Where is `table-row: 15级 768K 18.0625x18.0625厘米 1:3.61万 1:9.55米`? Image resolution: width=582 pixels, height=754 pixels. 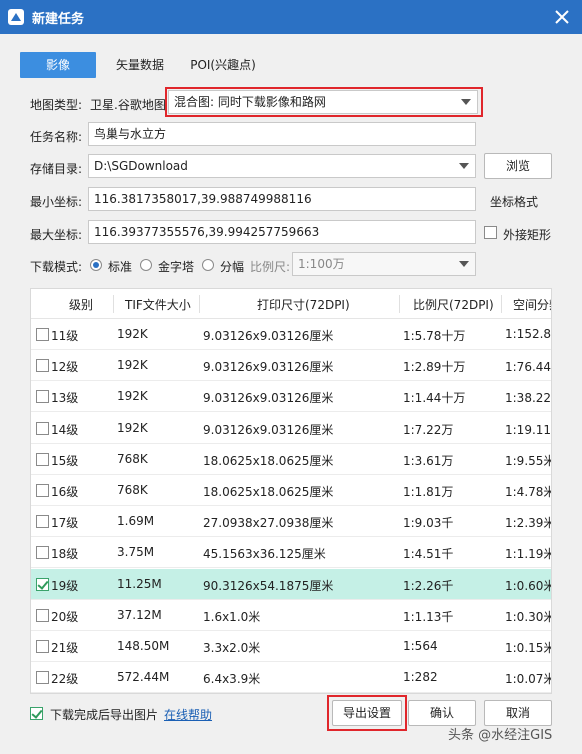
table-row: 15级 768K 18.0625x18.0625厘米 1:3.61万 1:9.55米 is located at coordinates (291, 459).